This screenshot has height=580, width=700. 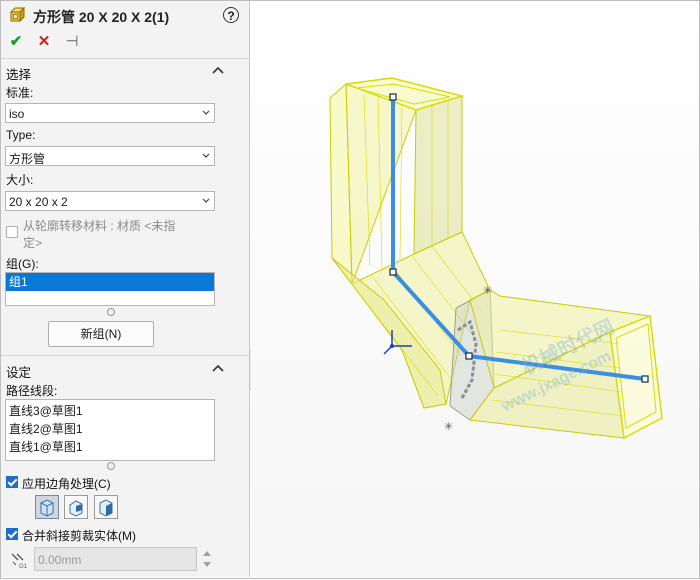 What do you see at coordinates (79, 536) in the screenshot?
I see `merge-miter-label: 合并斜接剪裁实体(M)` at bounding box center [79, 536].